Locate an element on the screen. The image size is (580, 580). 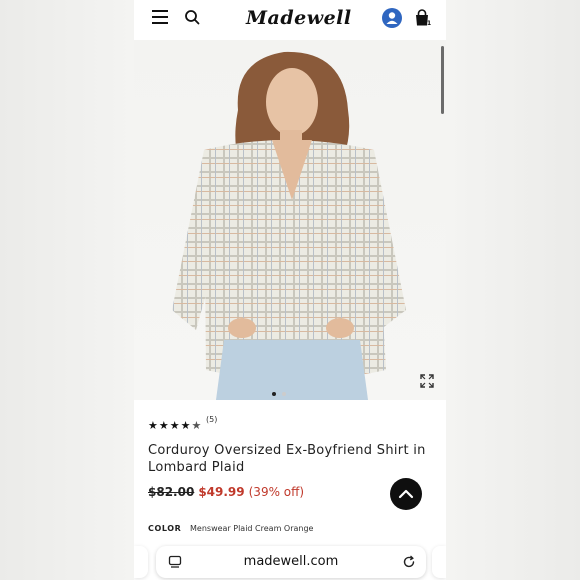
url-text: madewell.com is located at coordinates (291, 562).